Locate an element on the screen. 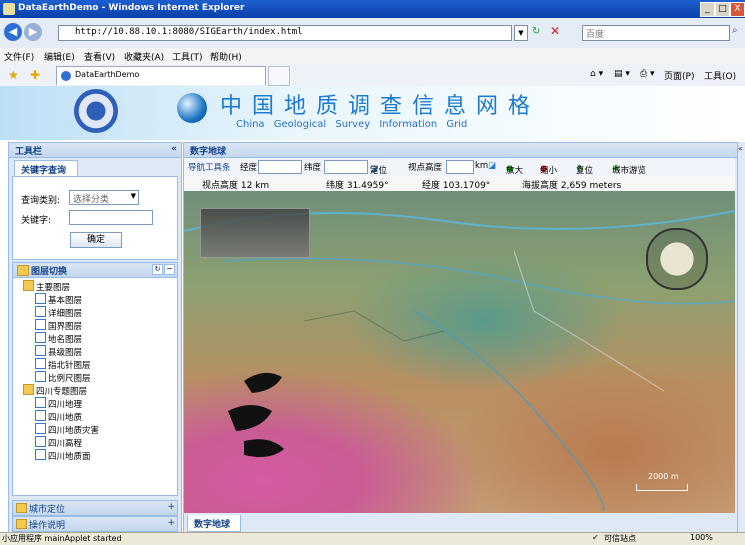  minimize-button: _ is located at coordinates (707, 9).